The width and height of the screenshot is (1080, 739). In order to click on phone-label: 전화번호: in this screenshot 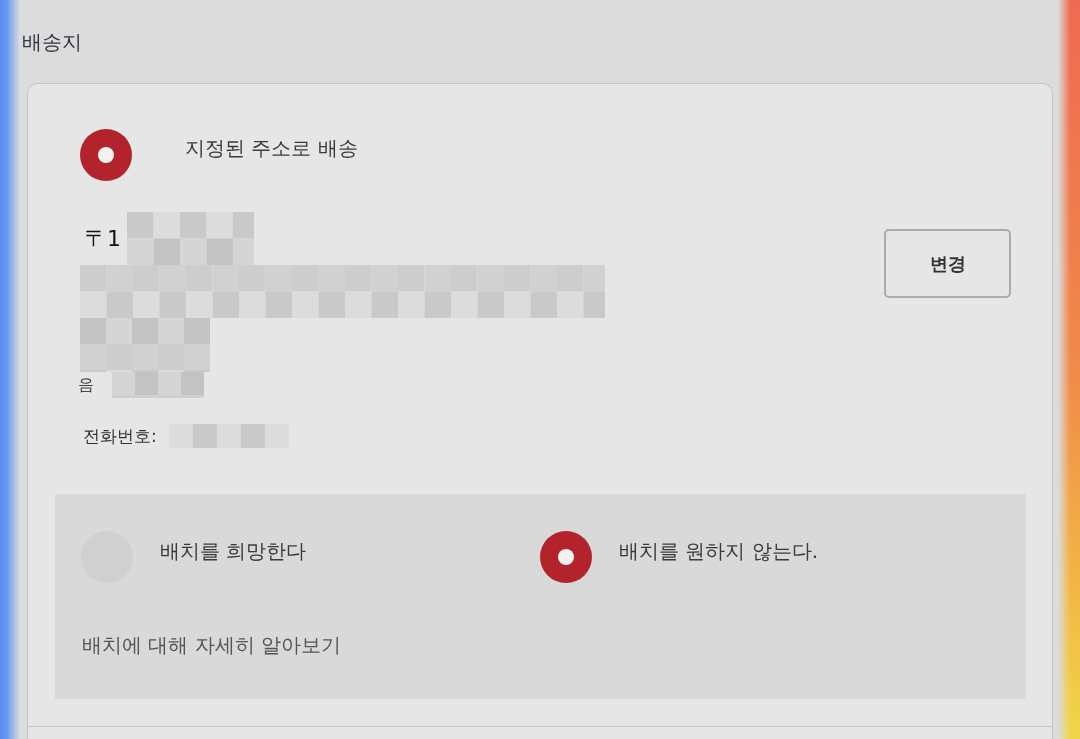, I will do `click(120, 436)`.